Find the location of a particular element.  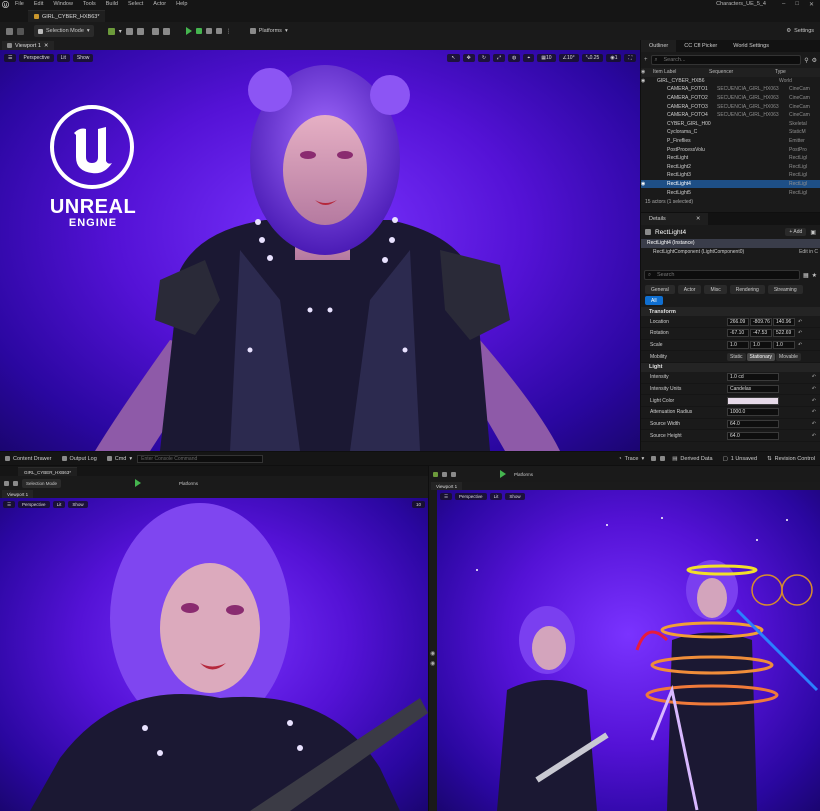

output-log-button: Output Log is located at coordinates (79, 458).